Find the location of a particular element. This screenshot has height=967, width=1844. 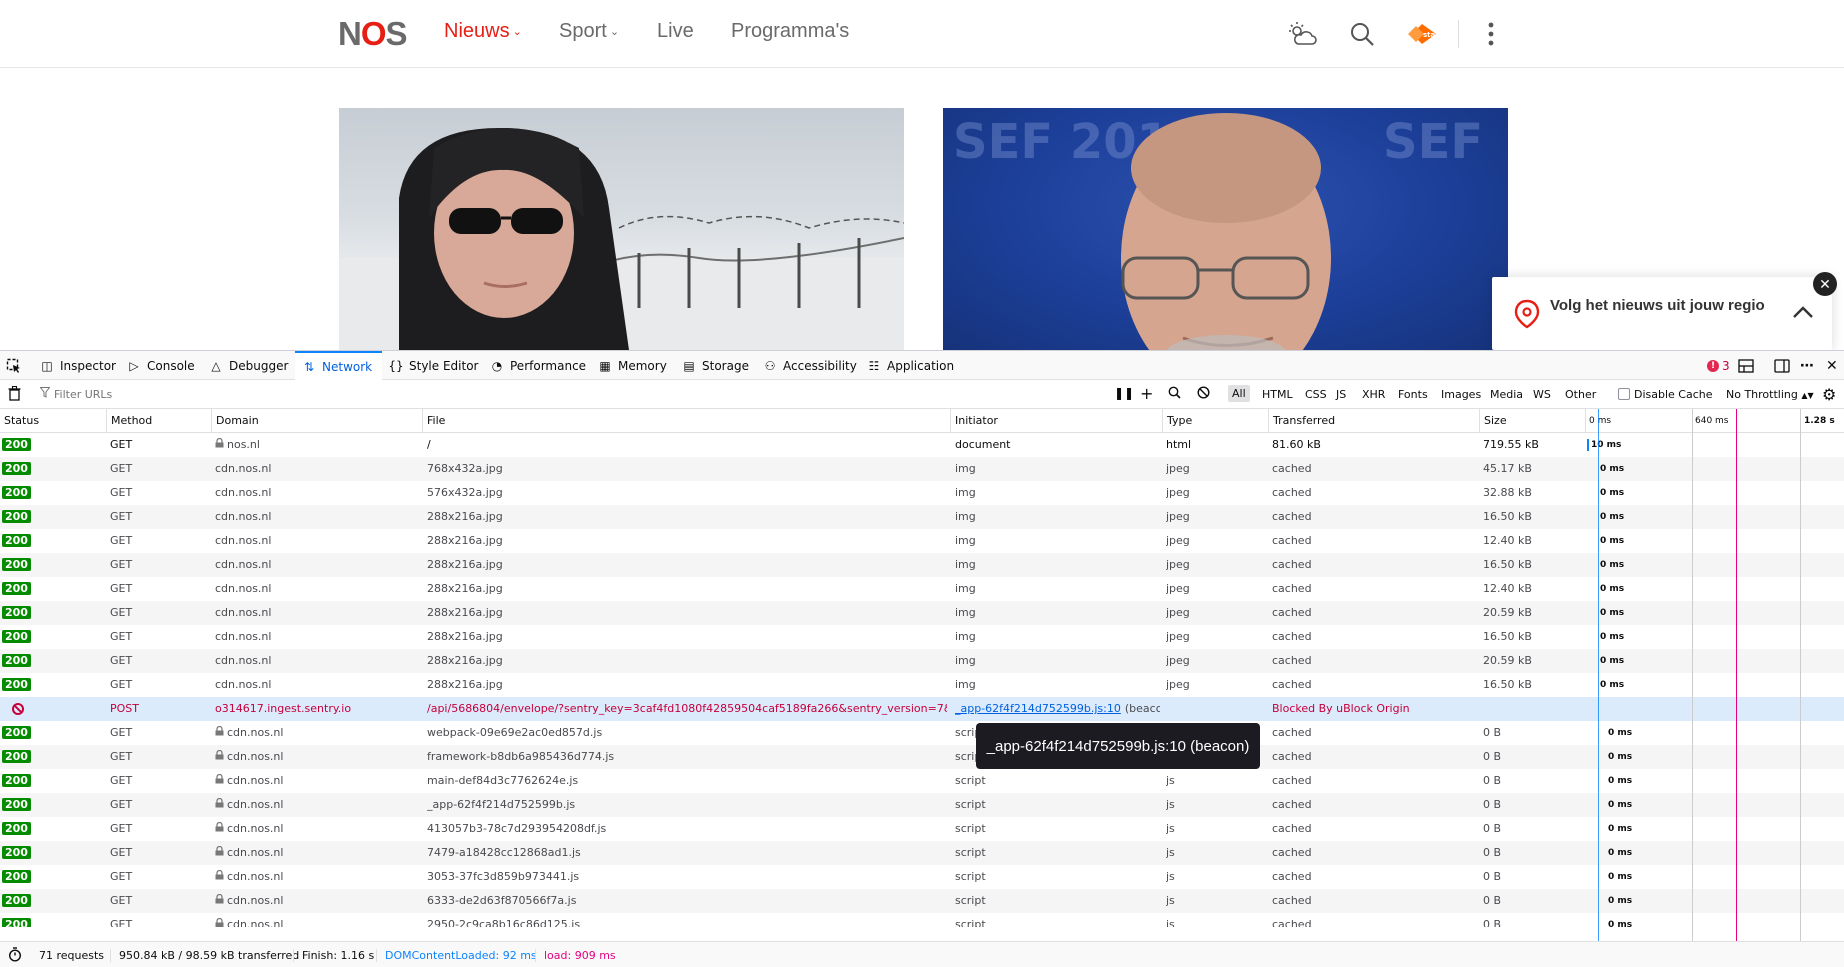

split-console-icon is located at coordinates (1746, 365).